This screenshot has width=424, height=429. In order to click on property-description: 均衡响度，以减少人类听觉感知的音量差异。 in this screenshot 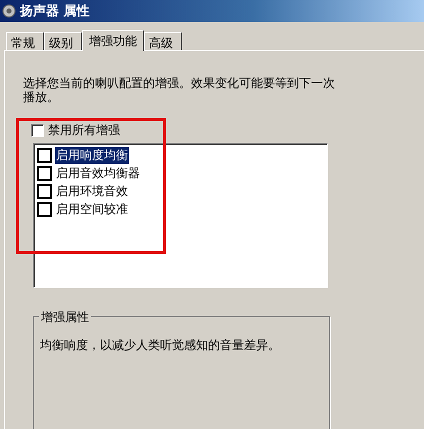, I will do `click(160, 345)`.